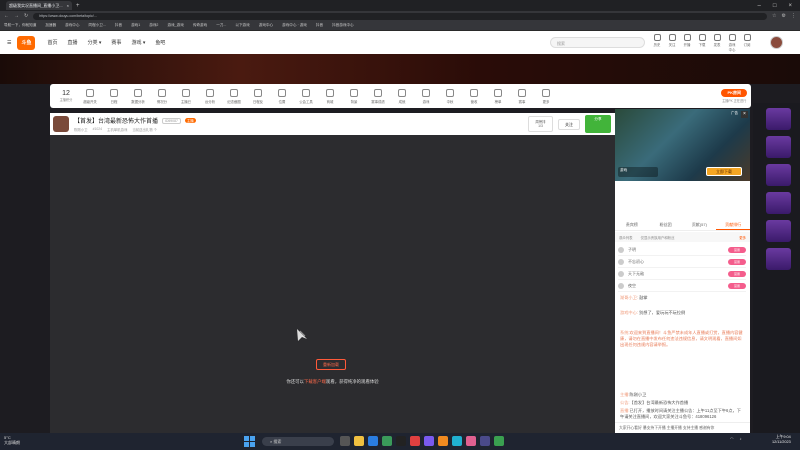 This screenshot has height=450, width=800. What do you see at coordinates (153, 25) in the screenshot?
I see `bookmark-item: 游戏2` at bounding box center [153, 25].